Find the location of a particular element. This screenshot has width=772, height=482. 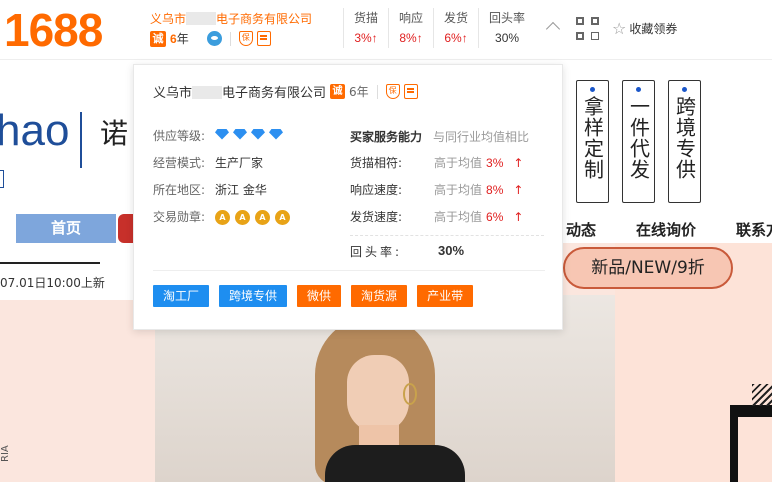

service-title: 买家服务能力 is located at coordinates (386, 137).